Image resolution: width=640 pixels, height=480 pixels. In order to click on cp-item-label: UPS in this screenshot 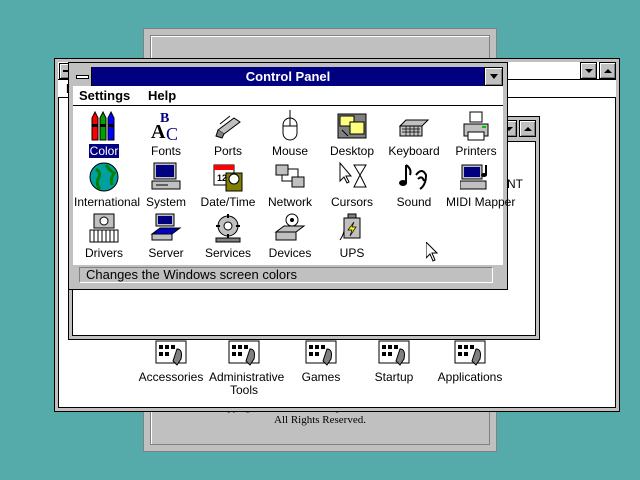, I will do `click(352, 253)`.